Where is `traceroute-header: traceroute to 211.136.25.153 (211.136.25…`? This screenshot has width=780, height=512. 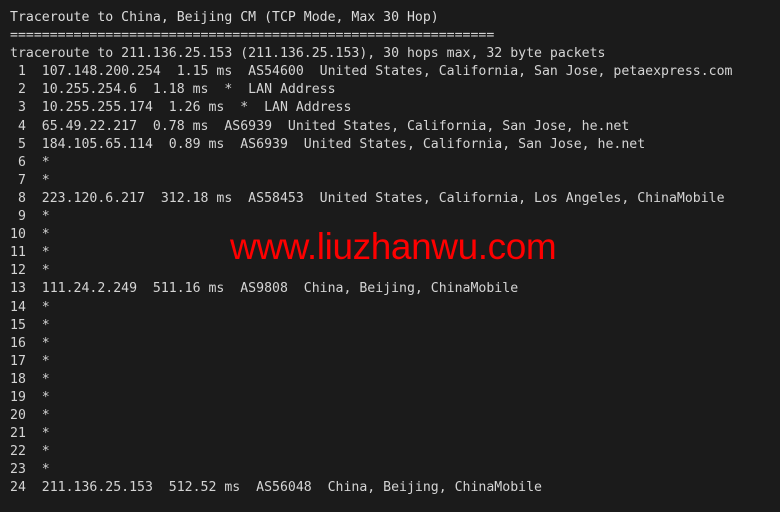
traceroute-header: traceroute to 211.136.25.153 (211.136.25… is located at coordinates (308, 54).